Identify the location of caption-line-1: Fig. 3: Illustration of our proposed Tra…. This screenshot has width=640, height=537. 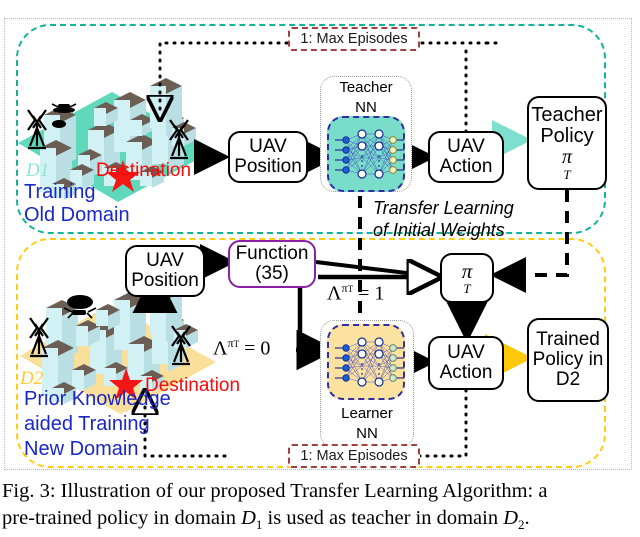
(275, 491).